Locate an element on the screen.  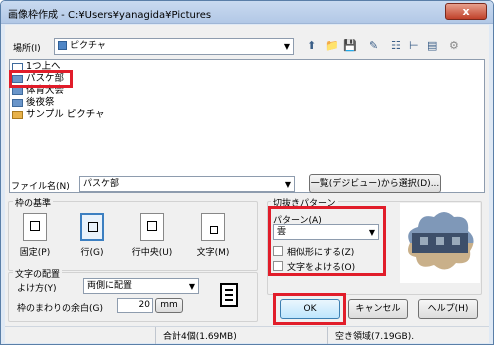
edit-icon: ✎ is located at coordinates (373, 45).